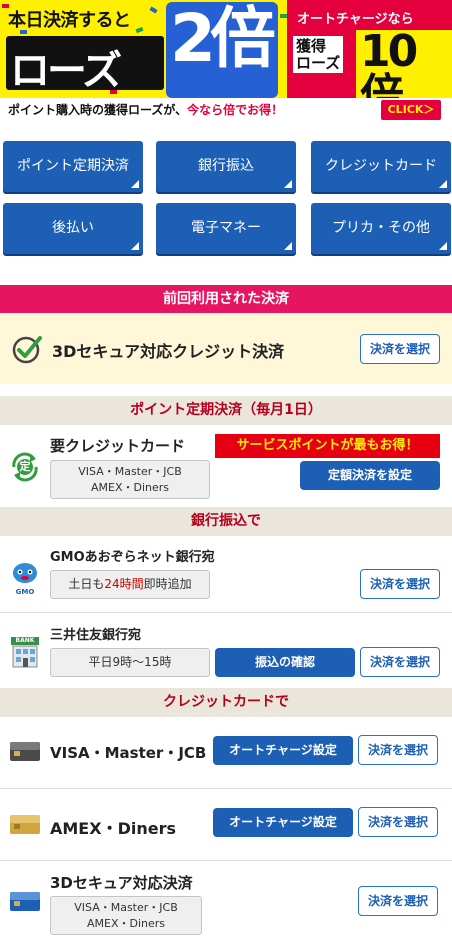 The height and width of the screenshot is (939, 452). I want to click on bank-icon-text: BANK, so click(25, 640).